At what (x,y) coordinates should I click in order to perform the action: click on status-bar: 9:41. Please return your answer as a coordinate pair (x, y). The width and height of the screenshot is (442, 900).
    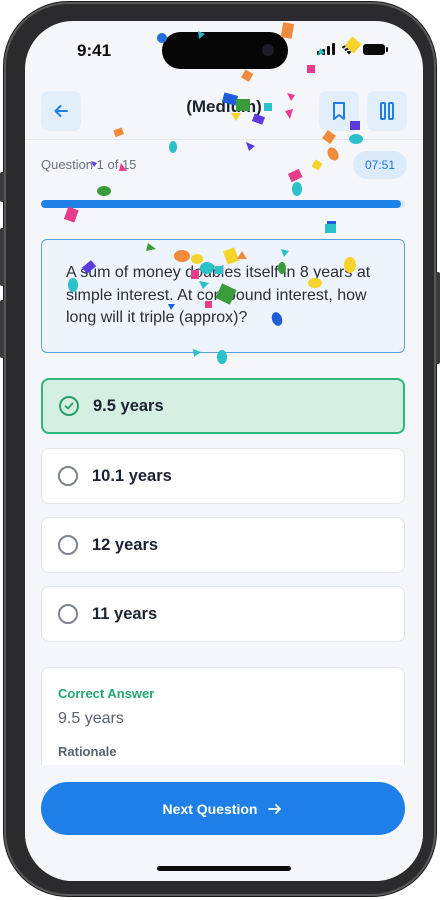
    Looking at the image, I should click on (224, 50).